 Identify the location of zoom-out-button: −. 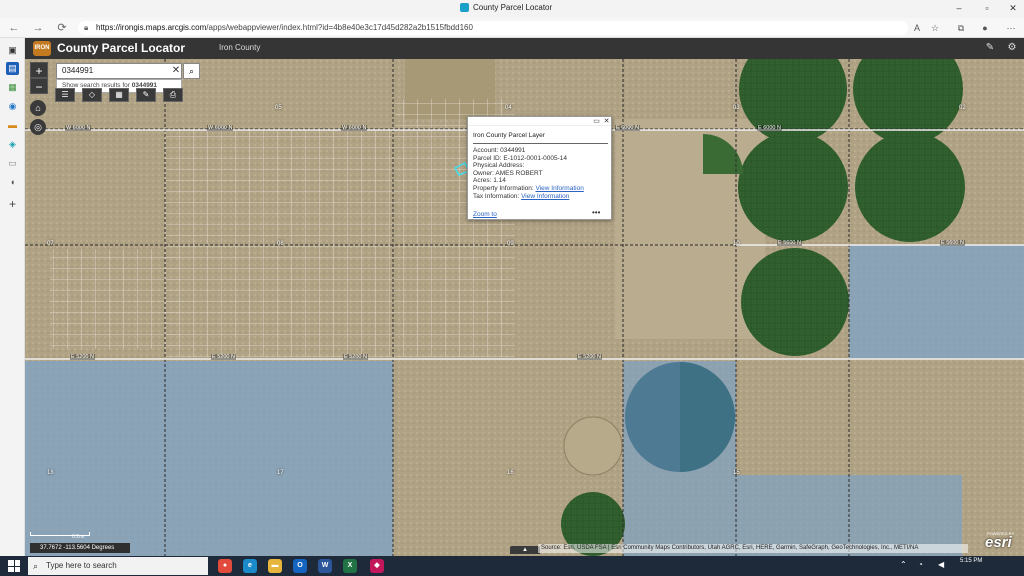
(39, 86).